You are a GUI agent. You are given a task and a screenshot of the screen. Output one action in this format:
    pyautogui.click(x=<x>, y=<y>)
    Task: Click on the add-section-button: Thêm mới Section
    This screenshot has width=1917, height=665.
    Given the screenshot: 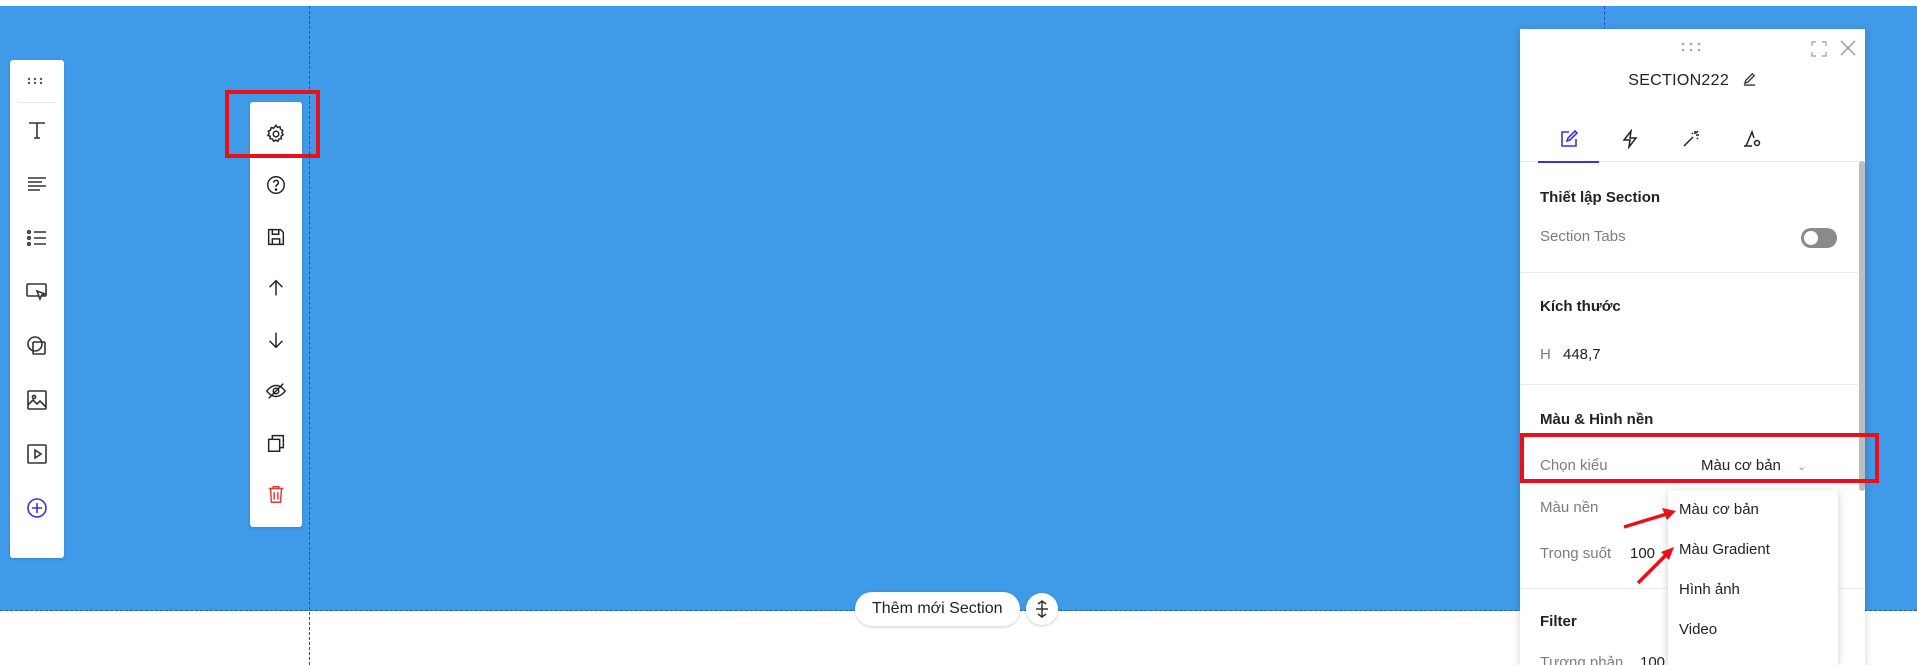 What is the action you would take?
    pyautogui.click(x=937, y=609)
    